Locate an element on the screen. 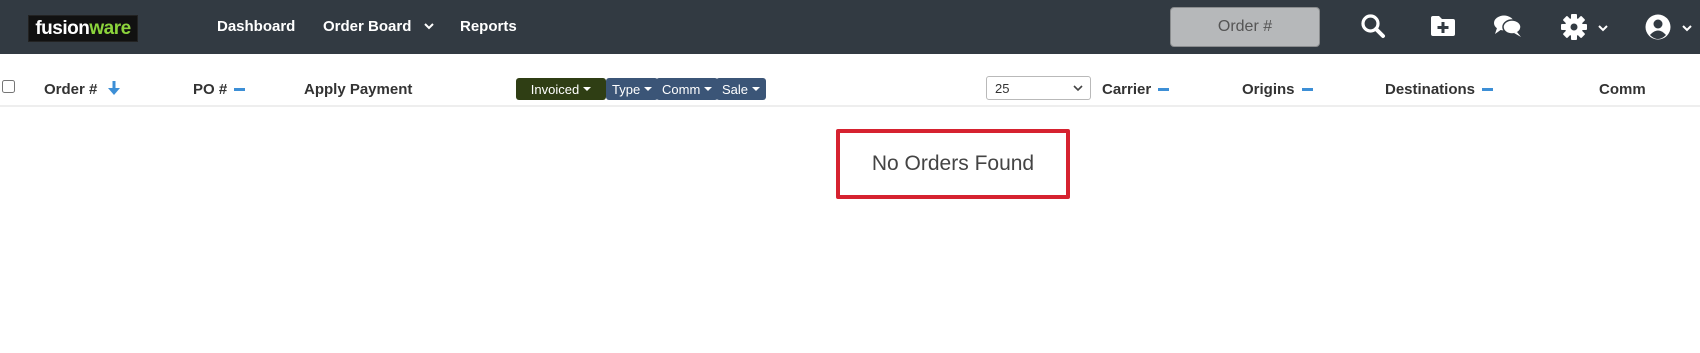 This screenshot has height=353, width=1700. sale-filter-label: Sale is located at coordinates (735, 89).